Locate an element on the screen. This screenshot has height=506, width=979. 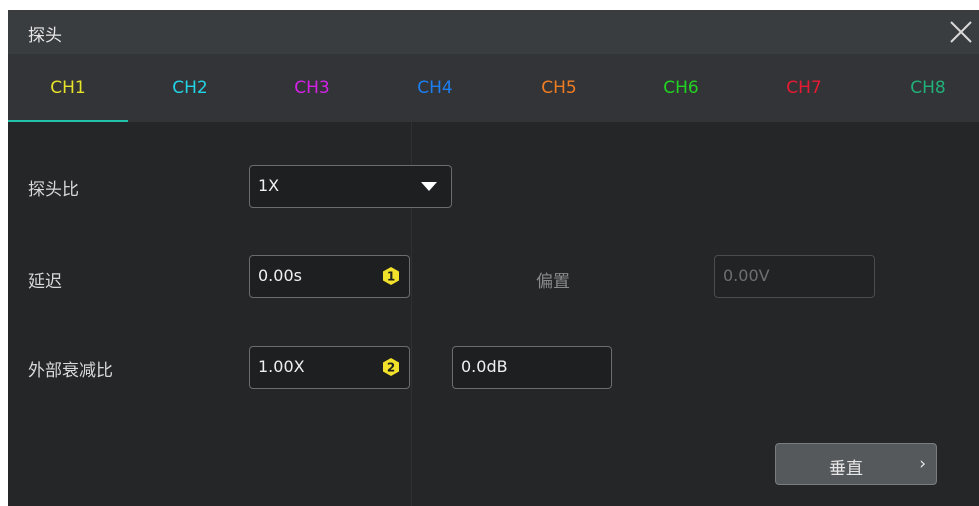
vertical-button: 垂直 › is located at coordinates (856, 464).